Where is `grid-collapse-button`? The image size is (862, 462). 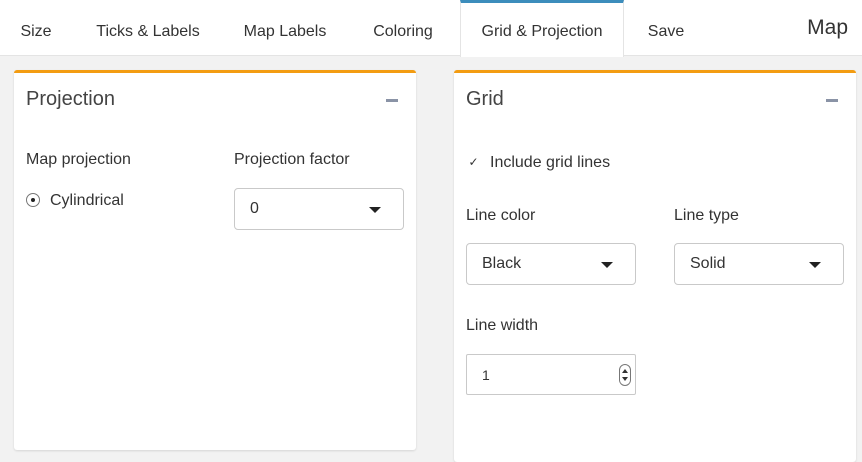 grid-collapse-button is located at coordinates (832, 100).